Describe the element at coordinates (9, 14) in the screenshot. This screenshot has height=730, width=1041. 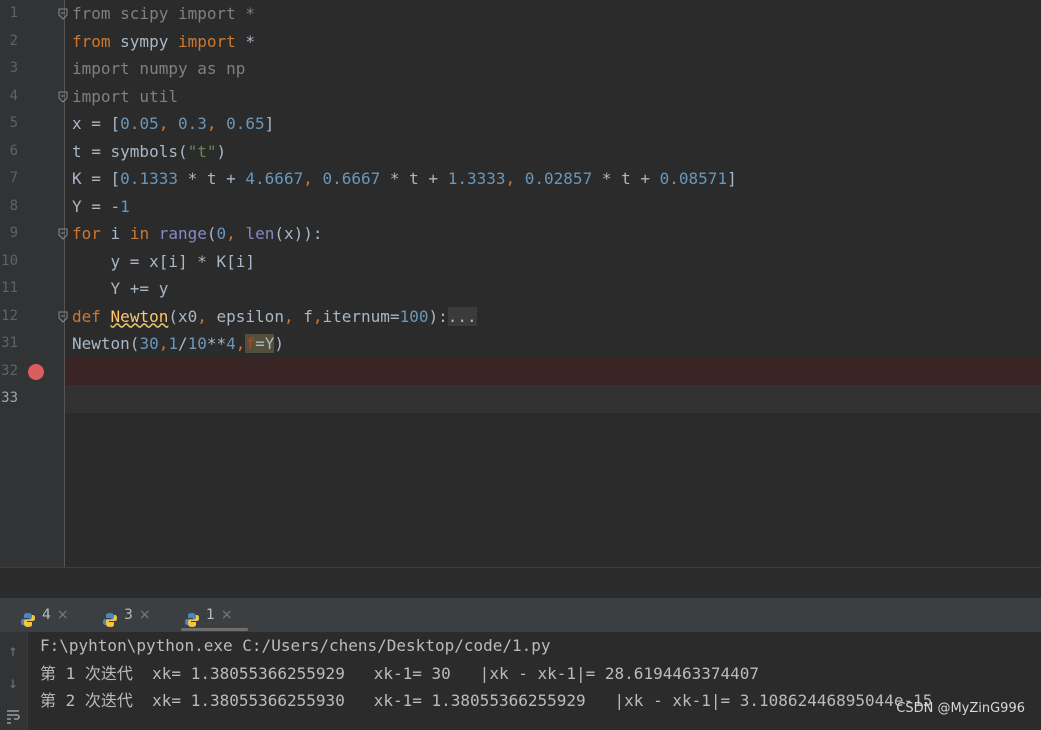
I see `line-number: 1` at that location.